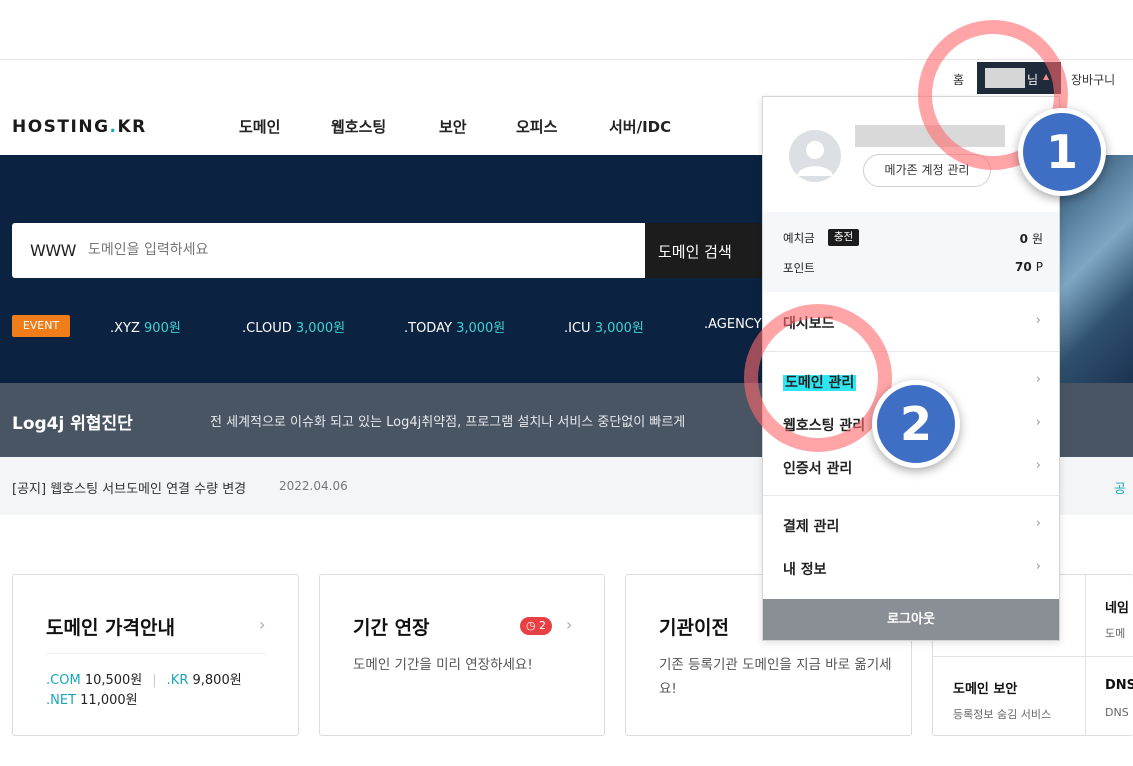 This screenshot has height=766, width=1133. Describe the element at coordinates (125, 328) in the screenshot. I see `tld-name: .XYZ` at that location.